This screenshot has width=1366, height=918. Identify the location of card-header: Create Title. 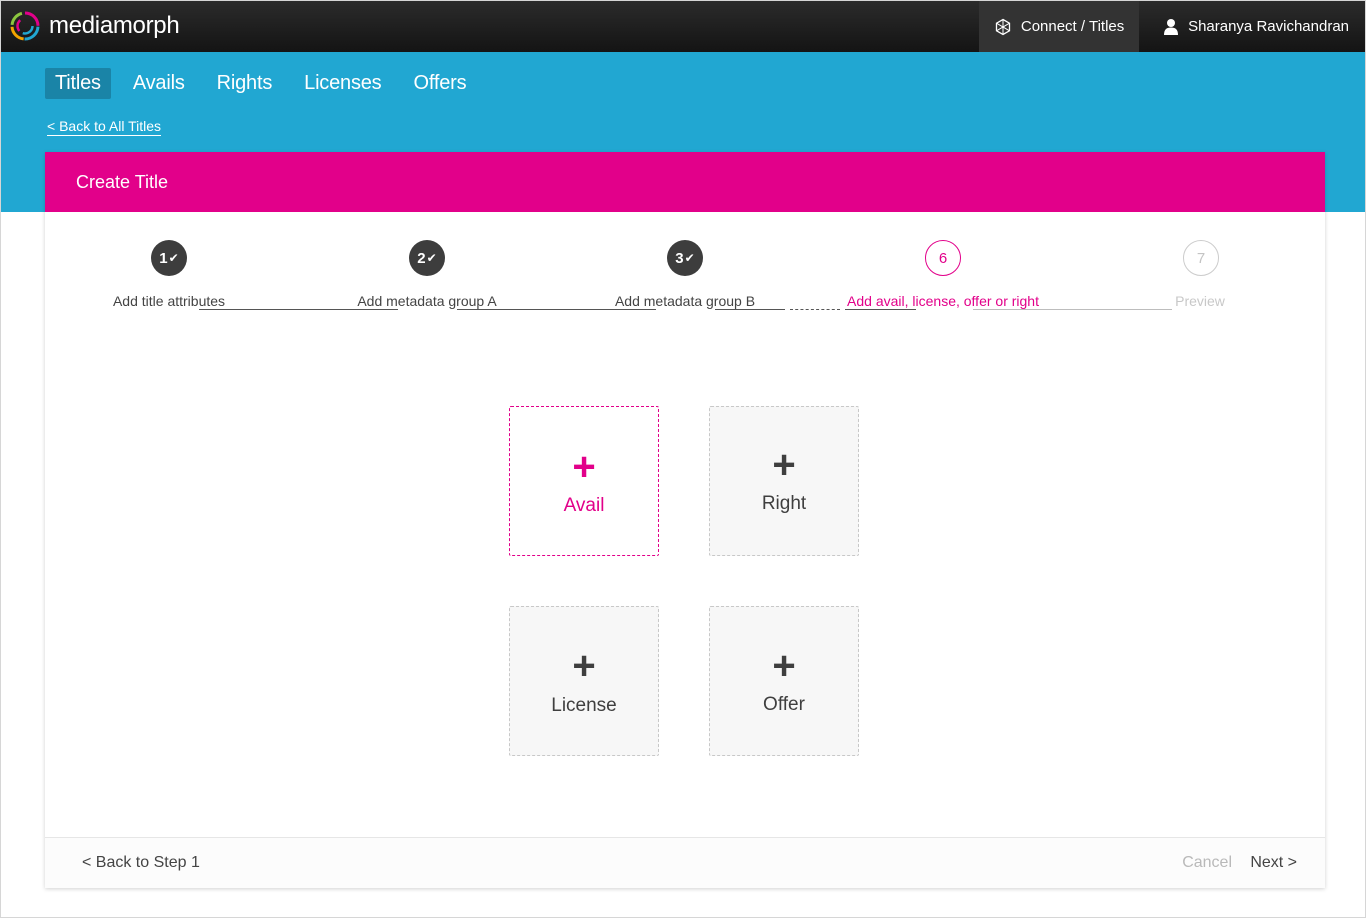
(685, 182).